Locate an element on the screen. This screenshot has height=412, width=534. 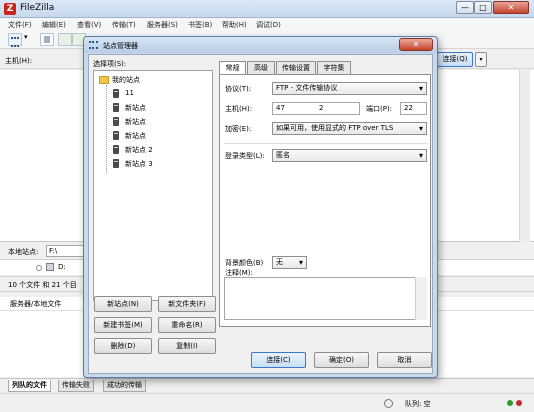
copy-button: 复制(I) is located at coordinates (187, 346).